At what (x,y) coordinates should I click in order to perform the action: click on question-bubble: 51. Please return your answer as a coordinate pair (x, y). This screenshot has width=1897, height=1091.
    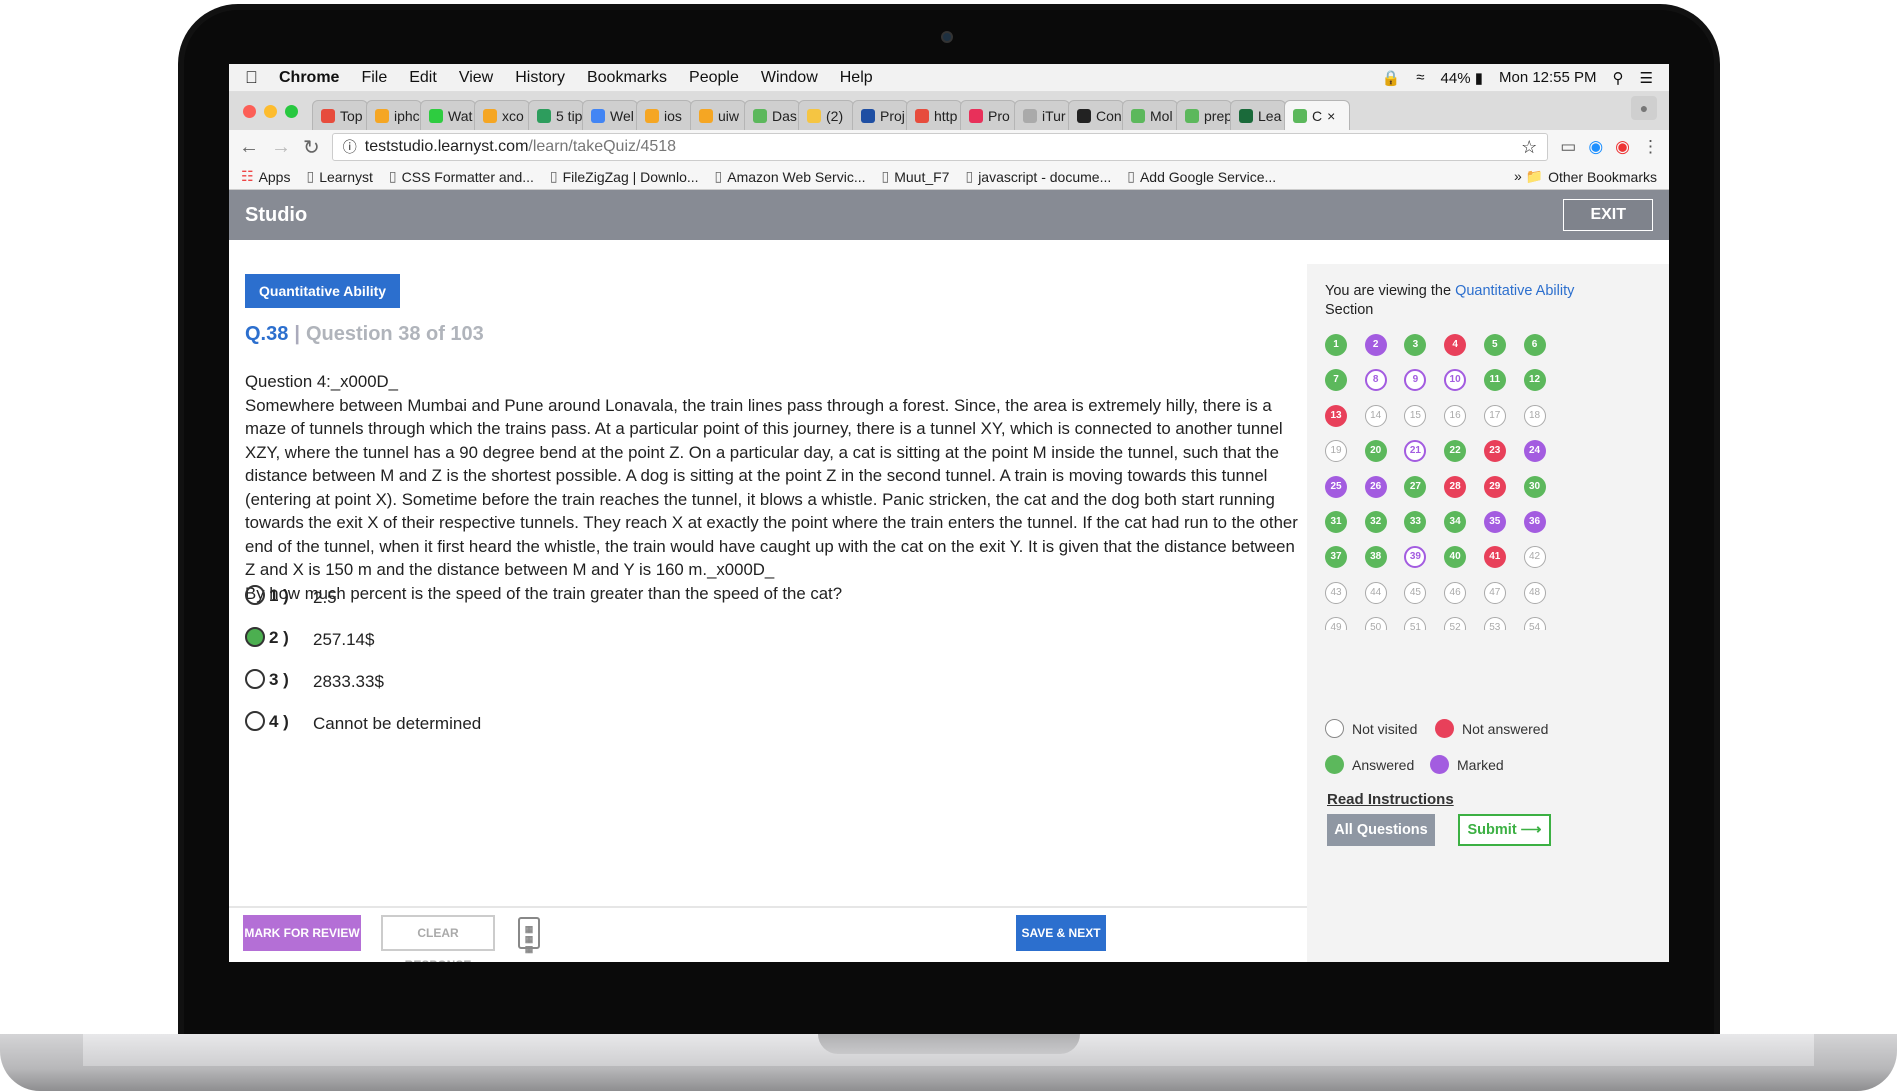
    Looking at the image, I should click on (1415, 623).